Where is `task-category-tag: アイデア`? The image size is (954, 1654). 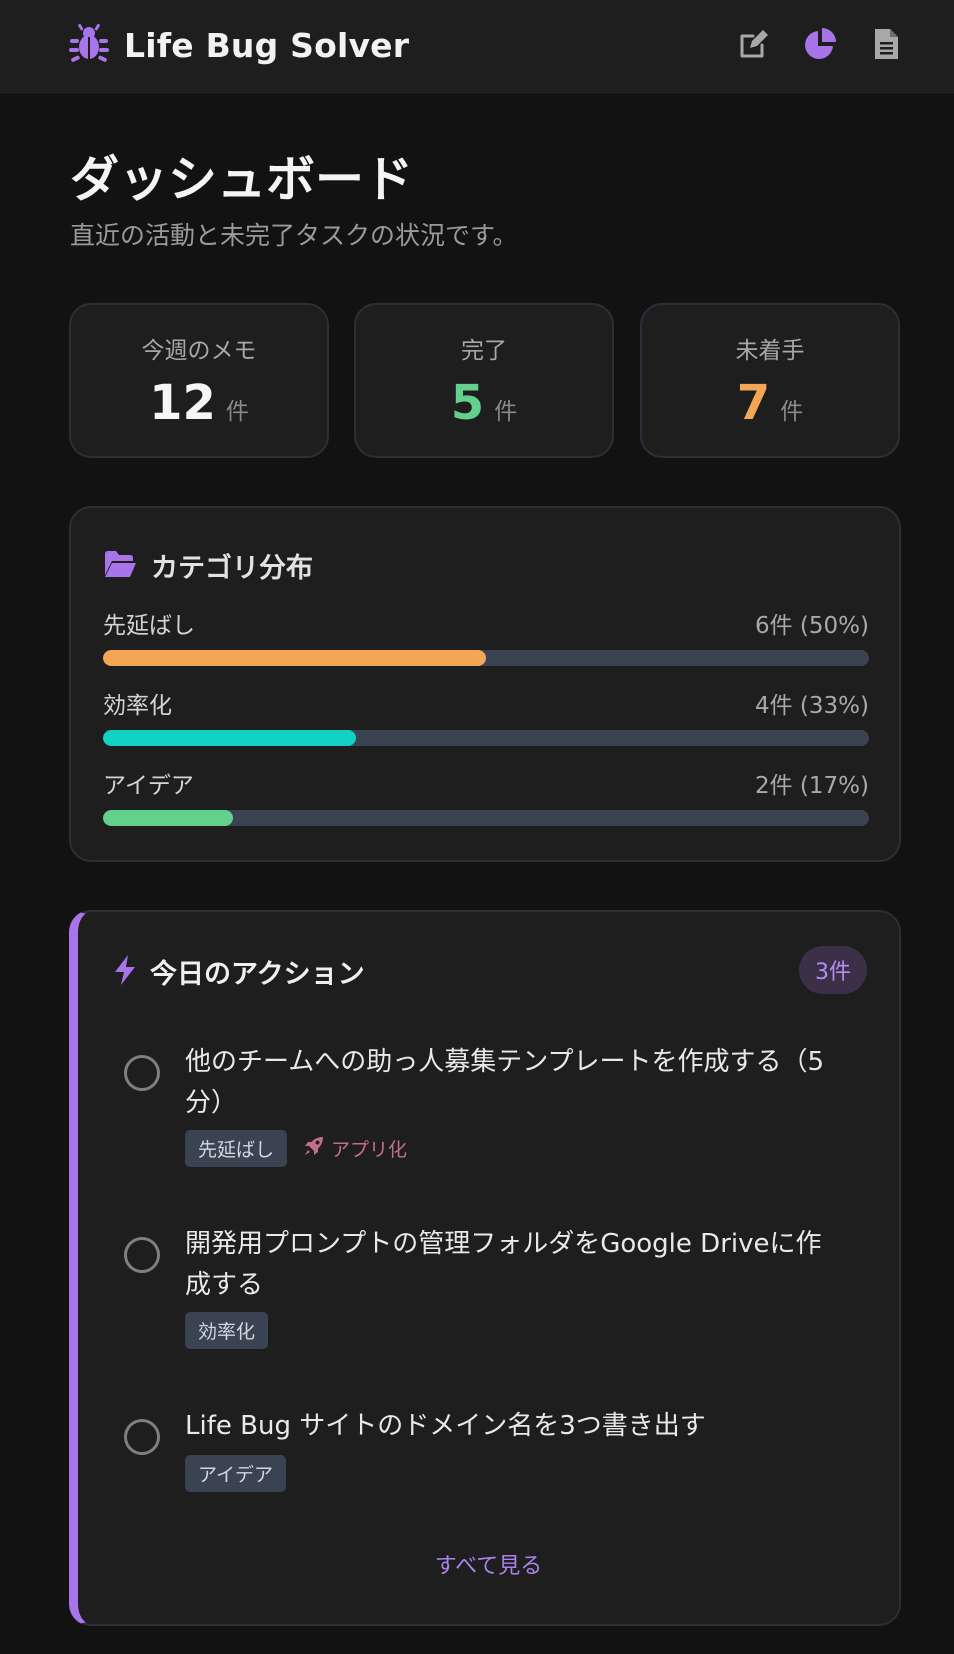 task-category-tag: アイデア is located at coordinates (235, 1473).